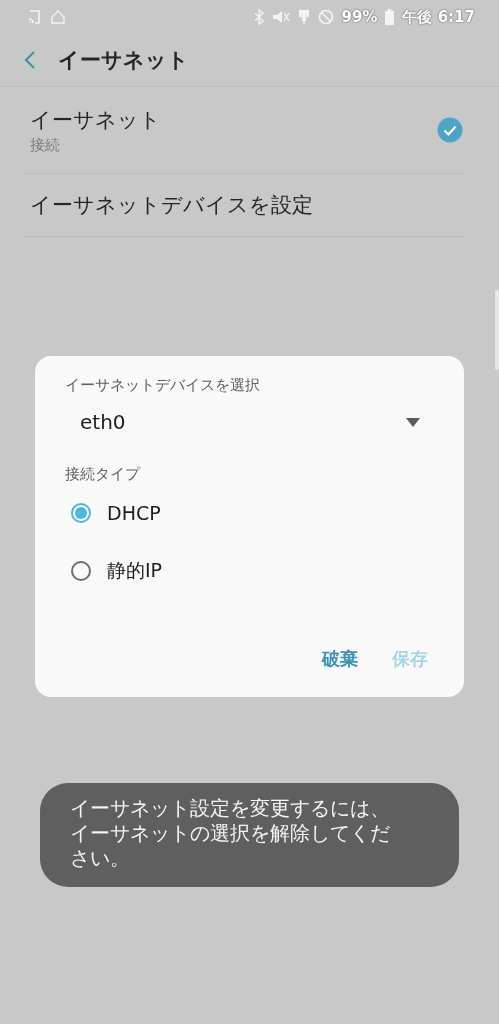 The height and width of the screenshot is (1024, 499). What do you see at coordinates (450, 130) in the screenshot?
I see `checkbox` at bounding box center [450, 130].